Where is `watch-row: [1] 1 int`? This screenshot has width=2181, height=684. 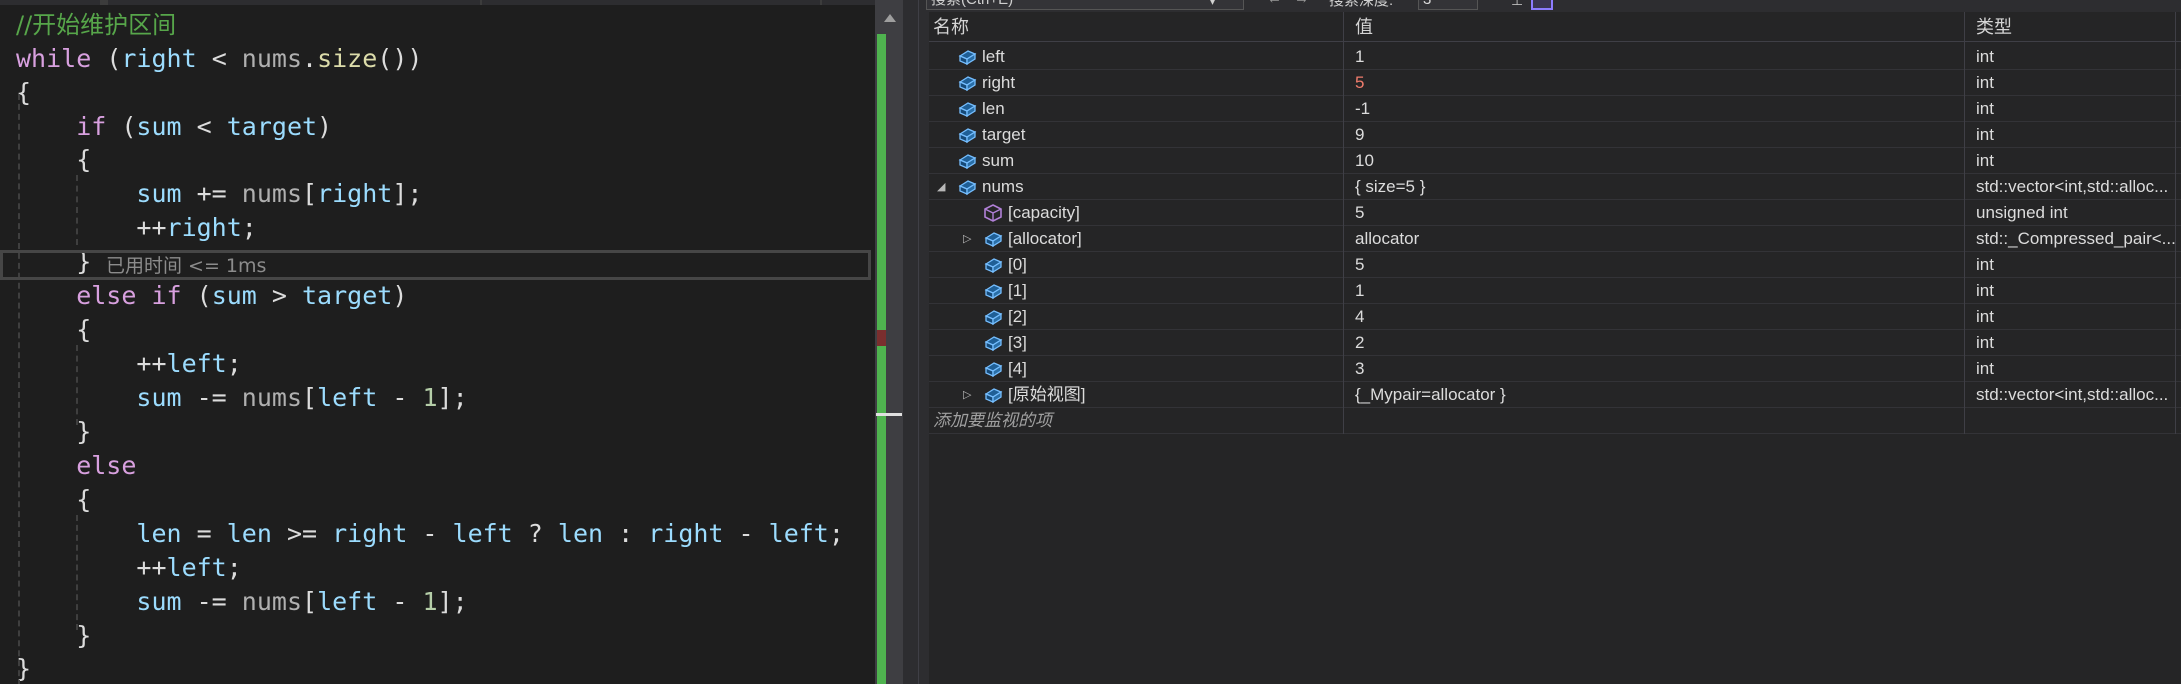
watch-row: [1] 1 int is located at coordinates (1555, 291).